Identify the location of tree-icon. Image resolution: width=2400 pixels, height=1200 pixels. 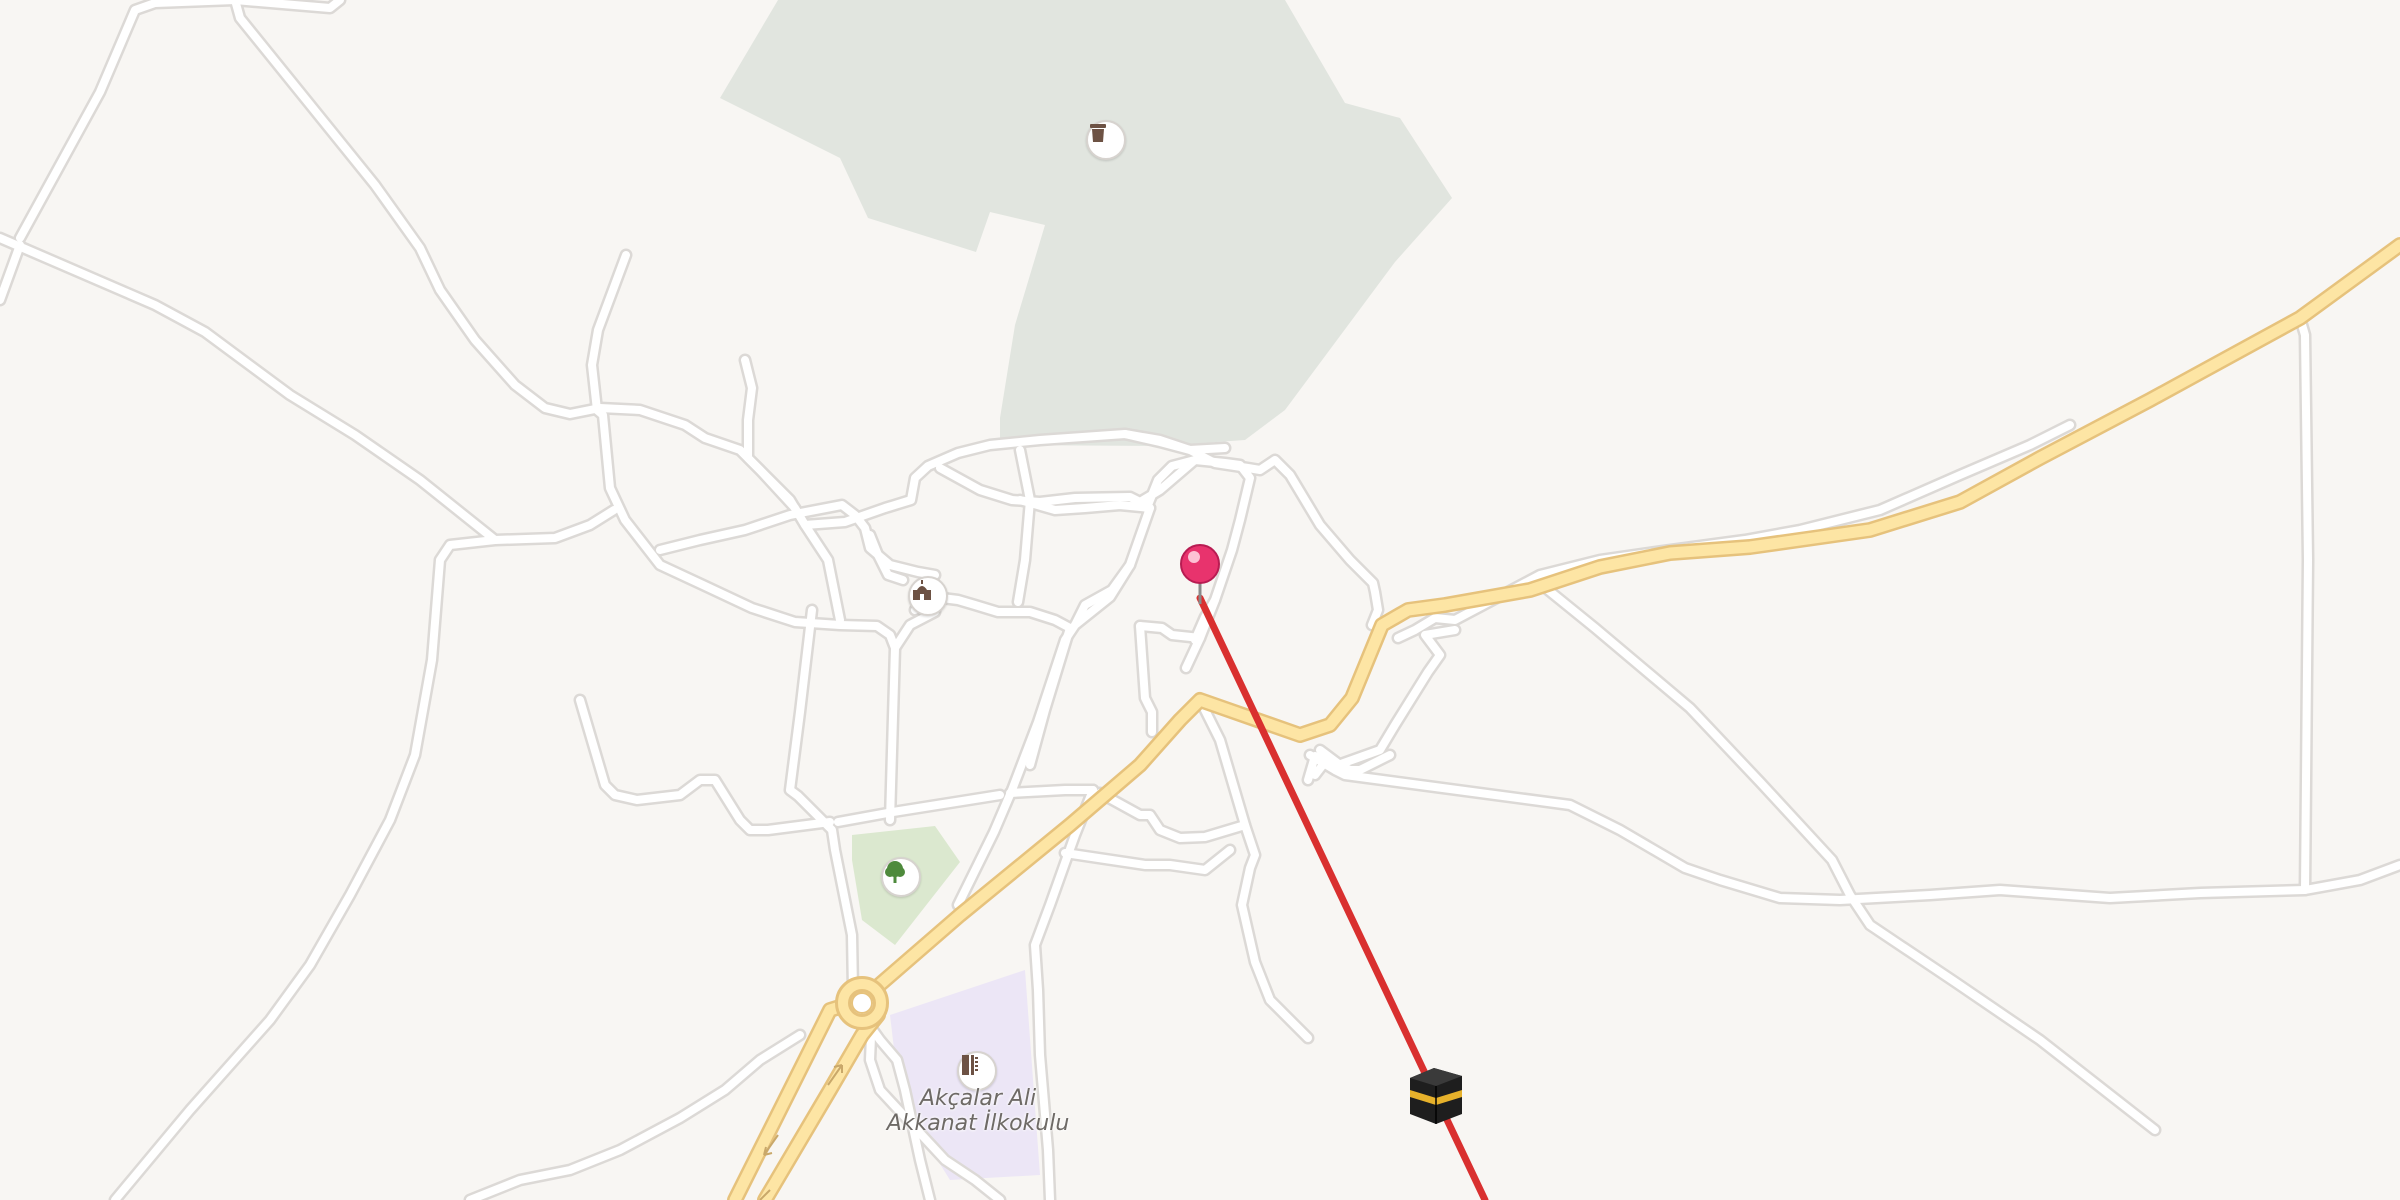
(895, 872).